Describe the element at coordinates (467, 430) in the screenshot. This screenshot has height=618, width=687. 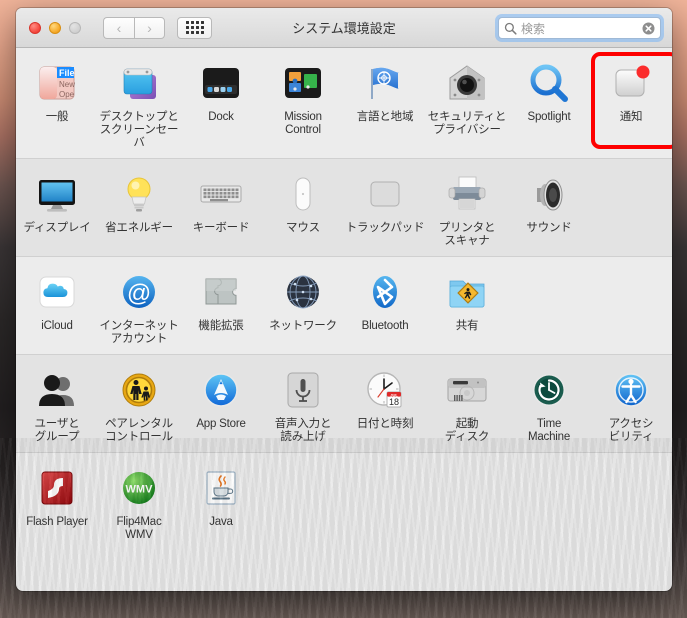
I see `pref-label: 起動 ディスク` at that location.